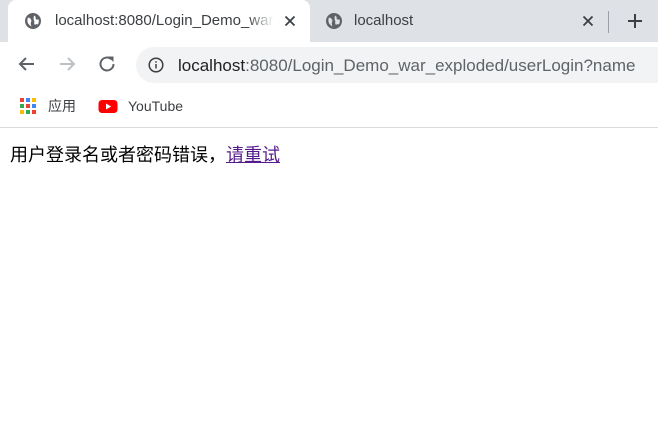  I want to click on new-tab-icon, so click(635, 21).